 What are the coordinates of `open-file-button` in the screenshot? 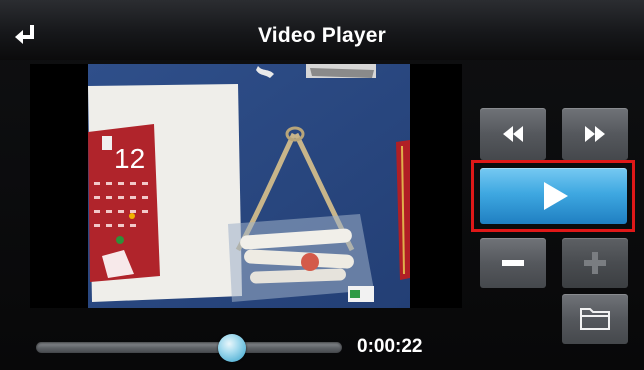 It's located at (595, 319).